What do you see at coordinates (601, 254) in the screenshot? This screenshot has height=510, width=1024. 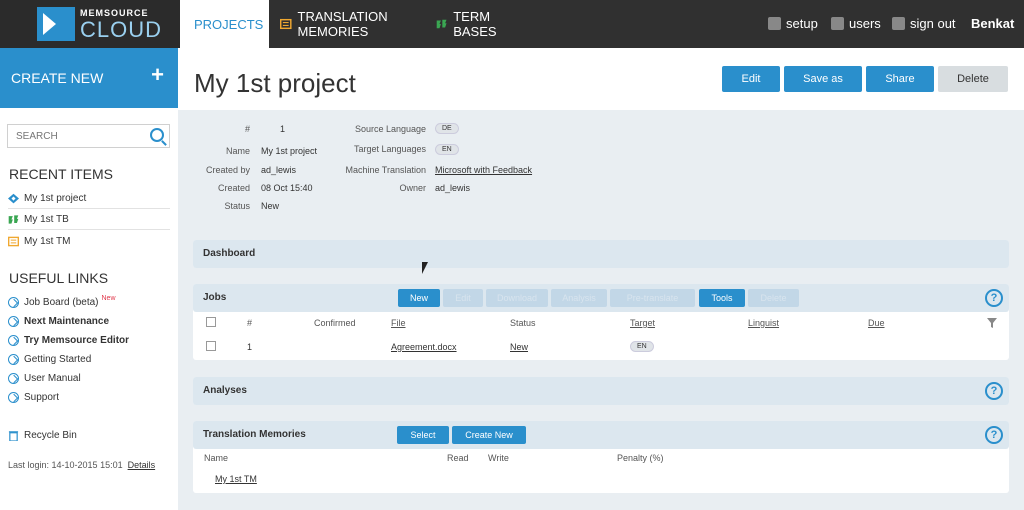 I see `dashboard-panel: Dashboard` at bounding box center [601, 254].